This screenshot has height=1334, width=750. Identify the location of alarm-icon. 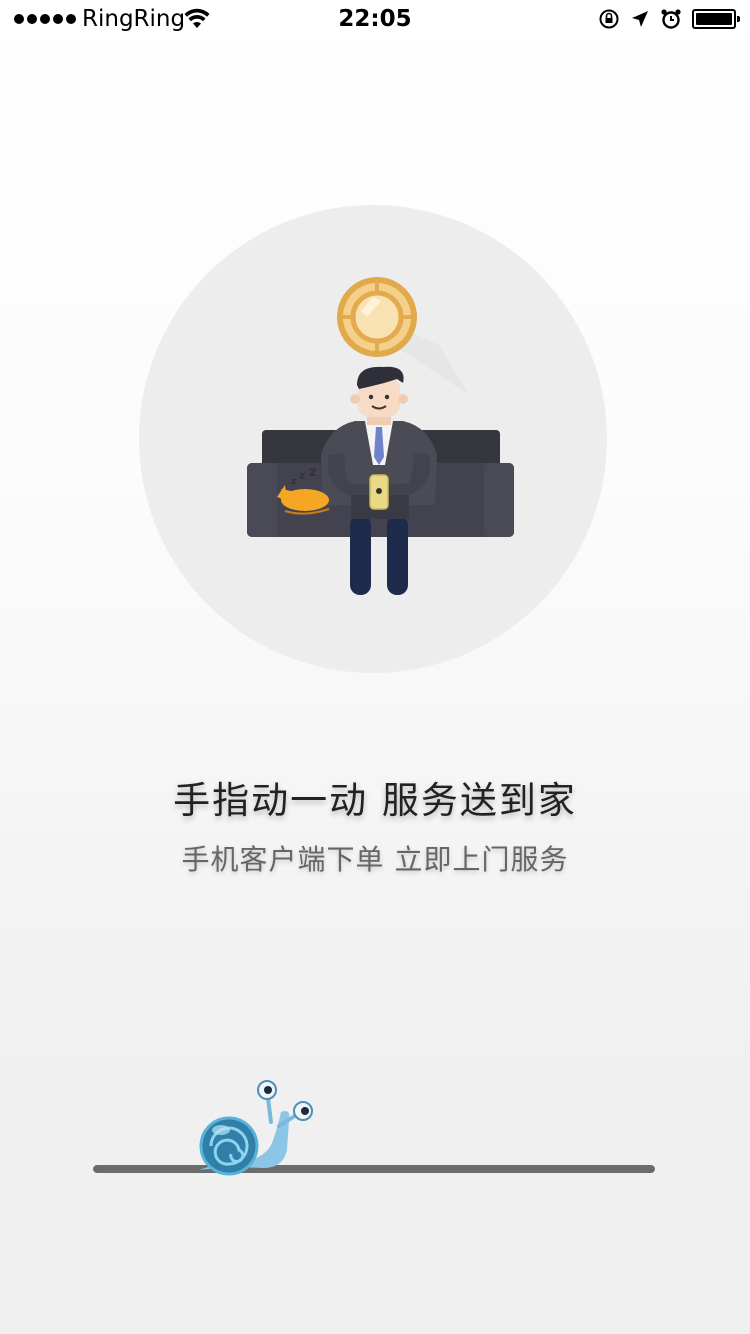
(671, 19).